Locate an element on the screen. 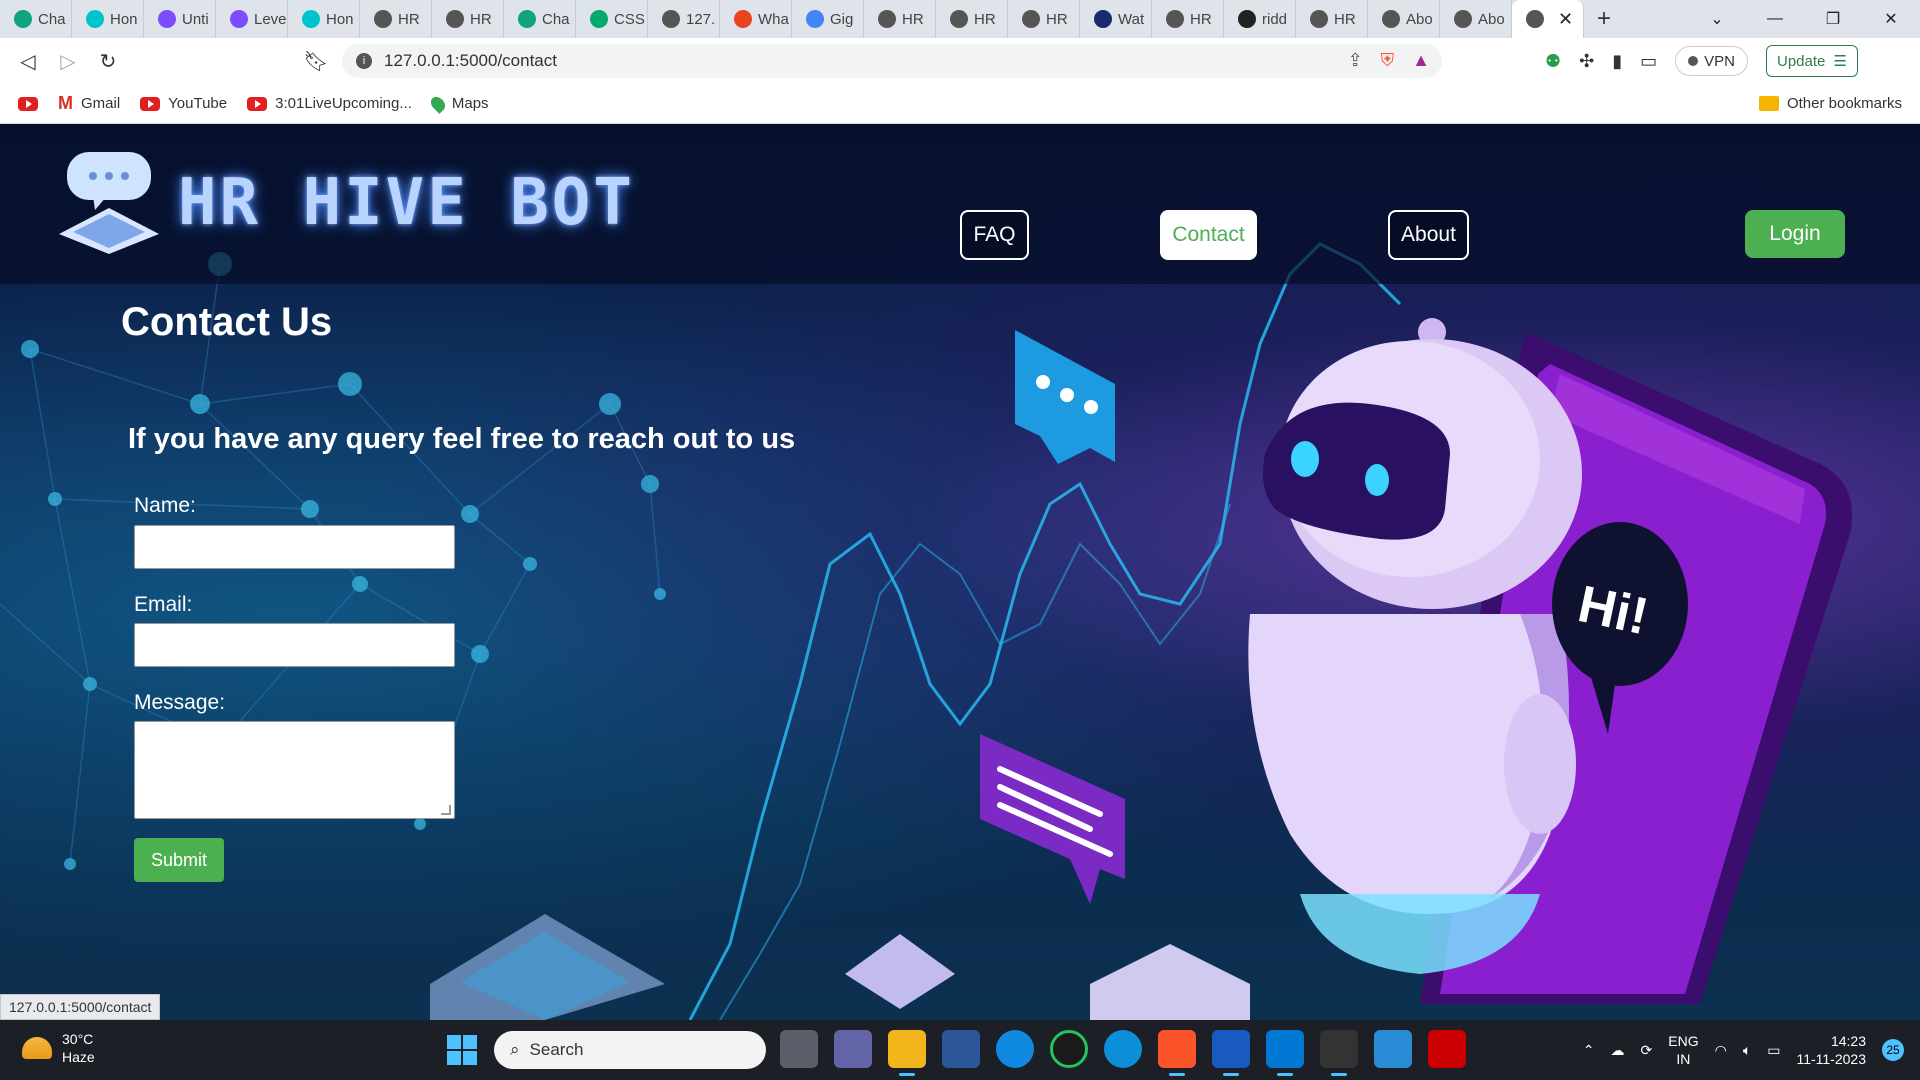  sidebar-icon: ▮ is located at coordinates (1617, 61).